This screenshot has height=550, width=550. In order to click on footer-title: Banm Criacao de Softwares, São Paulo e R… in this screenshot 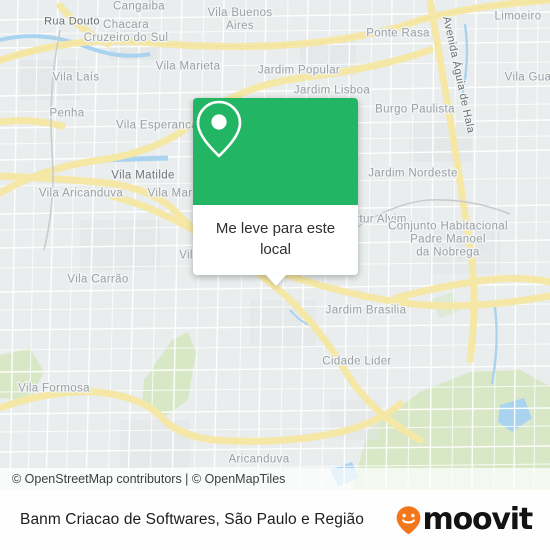, I will do `click(192, 519)`.